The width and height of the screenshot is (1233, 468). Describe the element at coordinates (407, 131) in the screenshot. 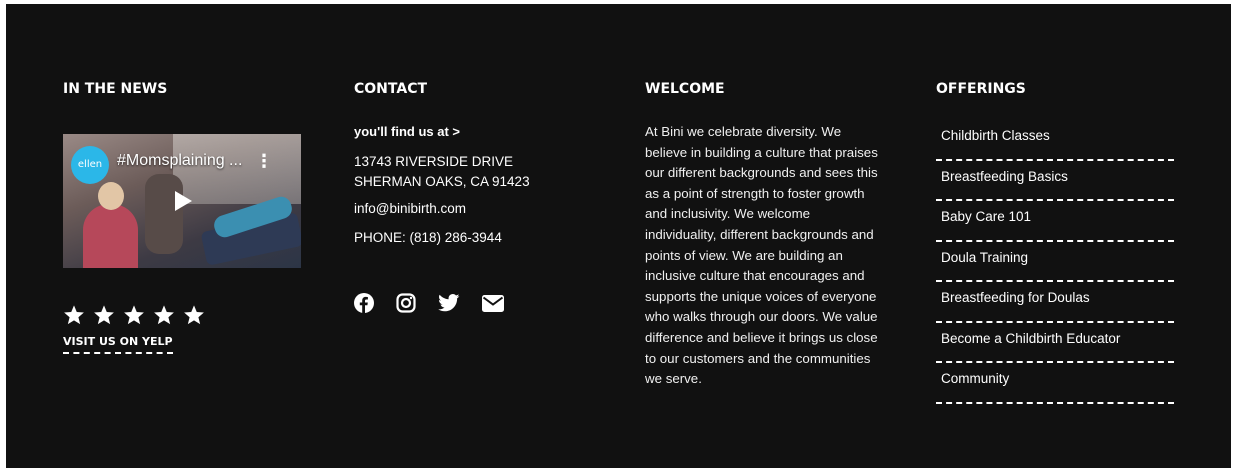

I see `find-us-label: you'll find us at >` at that location.